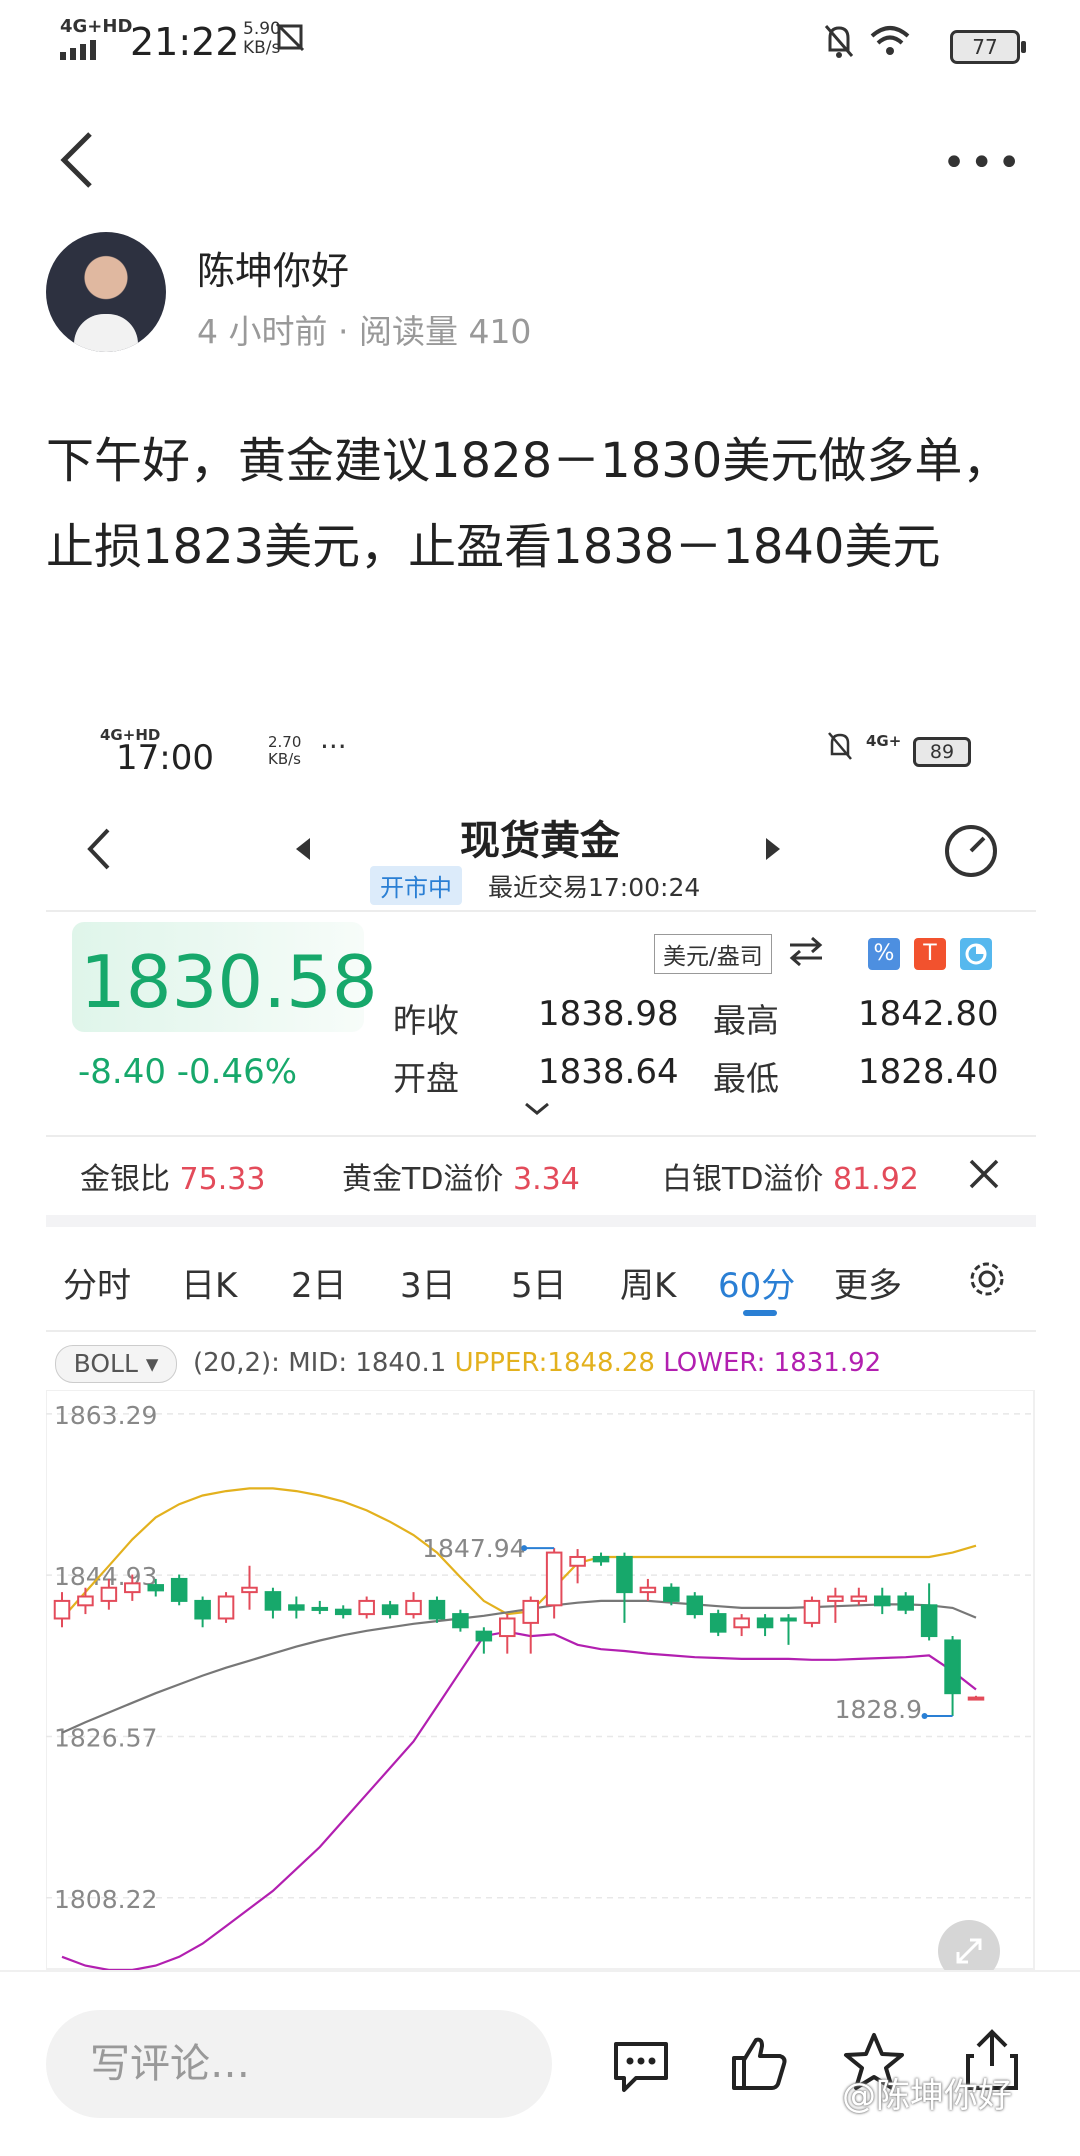 This screenshot has width=1080, height=2156. What do you see at coordinates (713, 954) in the screenshot?
I see `unit-label: 美元/盎司` at bounding box center [713, 954].